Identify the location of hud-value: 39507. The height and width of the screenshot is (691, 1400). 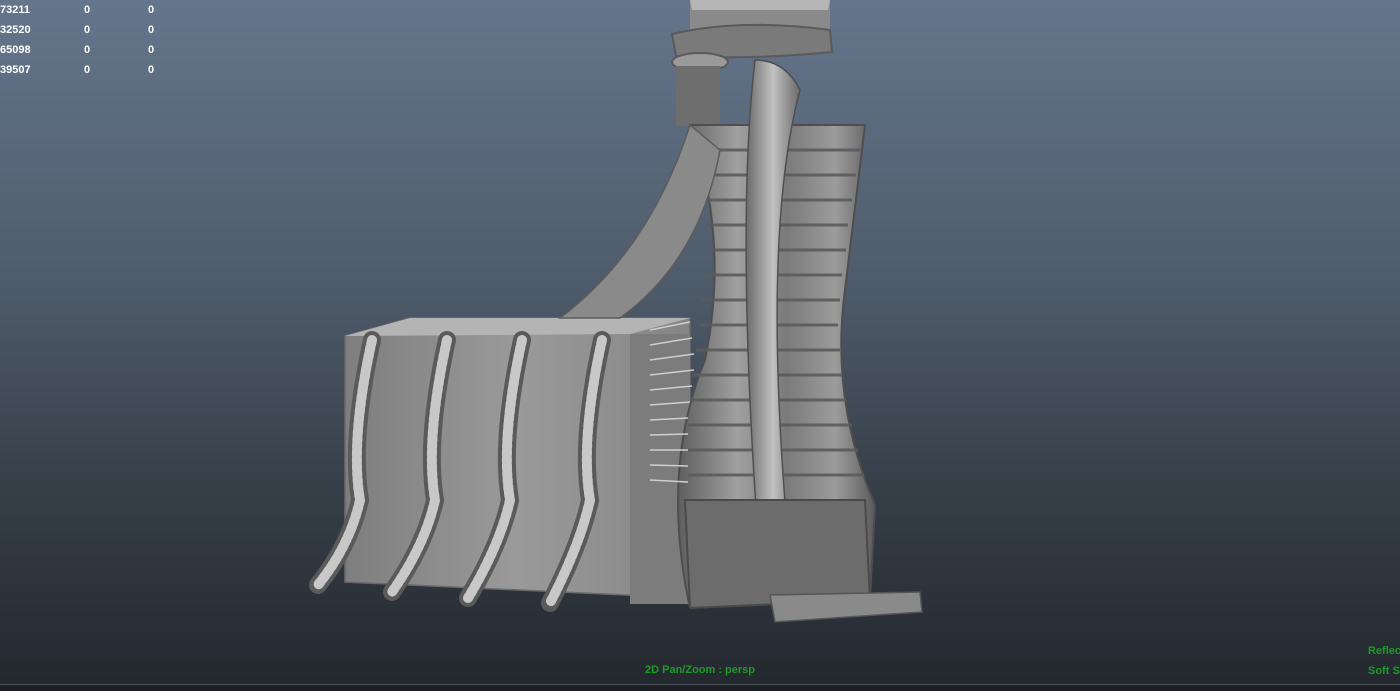
(15, 70).